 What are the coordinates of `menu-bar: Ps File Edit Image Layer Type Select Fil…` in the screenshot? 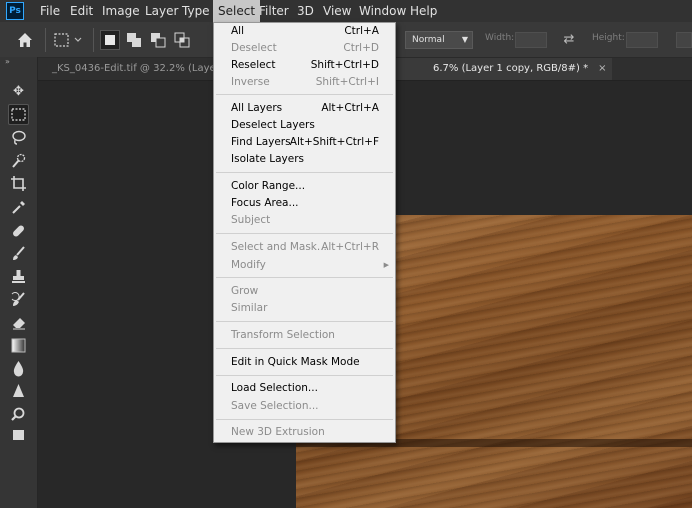 It's located at (346, 11).